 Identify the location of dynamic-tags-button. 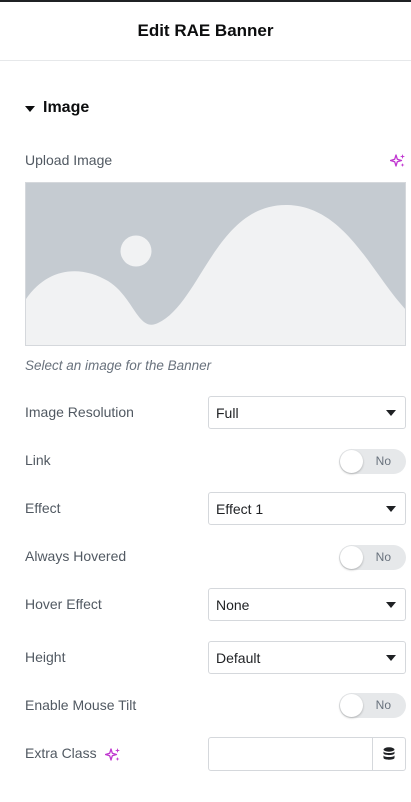
(388, 754).